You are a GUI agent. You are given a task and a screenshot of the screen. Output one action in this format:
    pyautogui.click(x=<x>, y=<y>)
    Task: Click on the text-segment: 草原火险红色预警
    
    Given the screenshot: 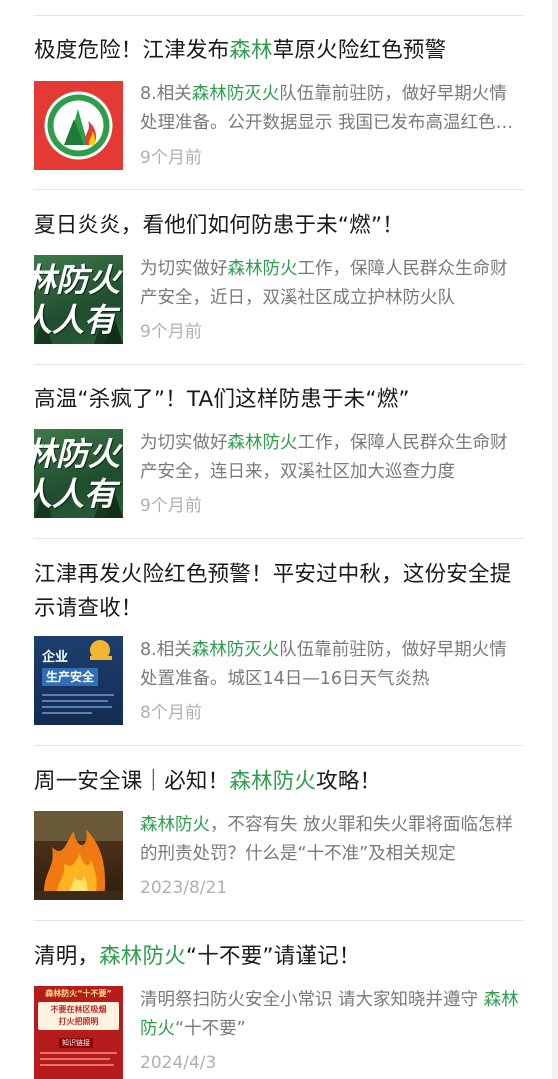 What is the action you would take?
    pyautogui.click(x=359, y=50)
    